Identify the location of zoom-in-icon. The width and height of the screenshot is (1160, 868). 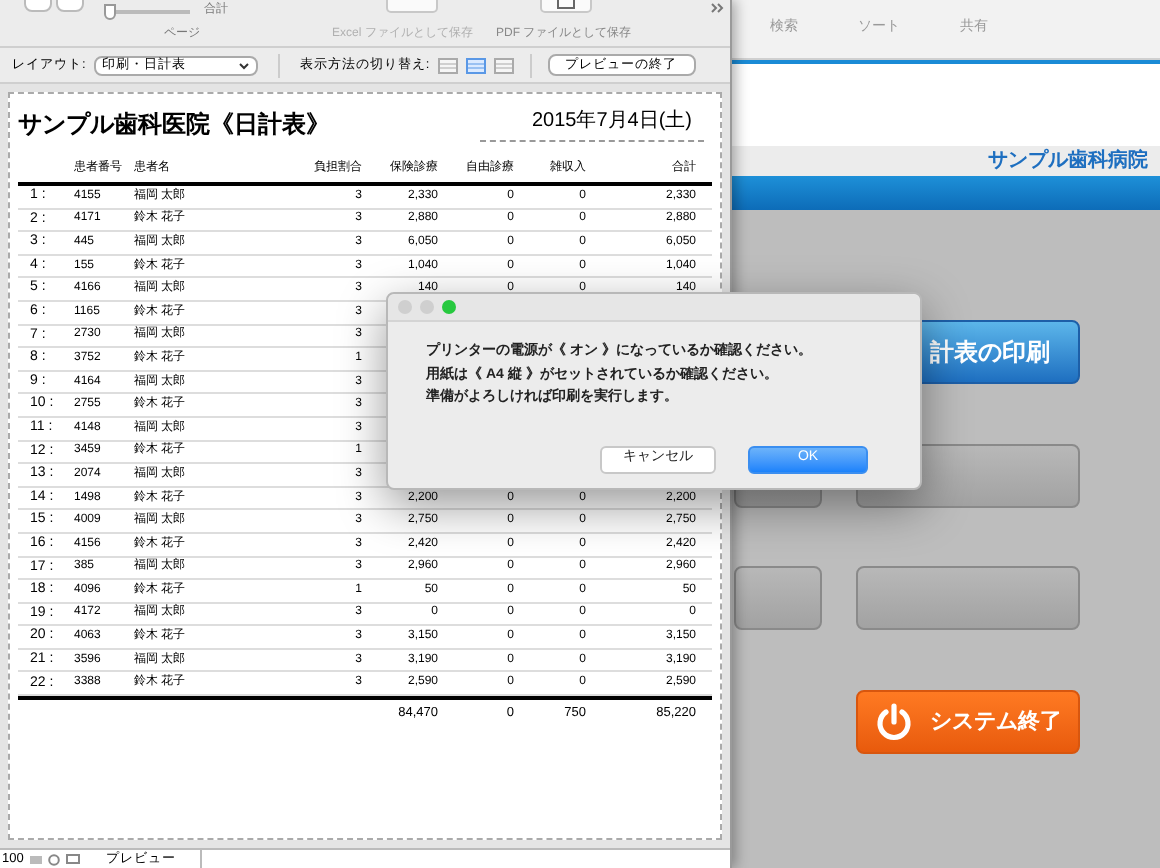
(53, 859).